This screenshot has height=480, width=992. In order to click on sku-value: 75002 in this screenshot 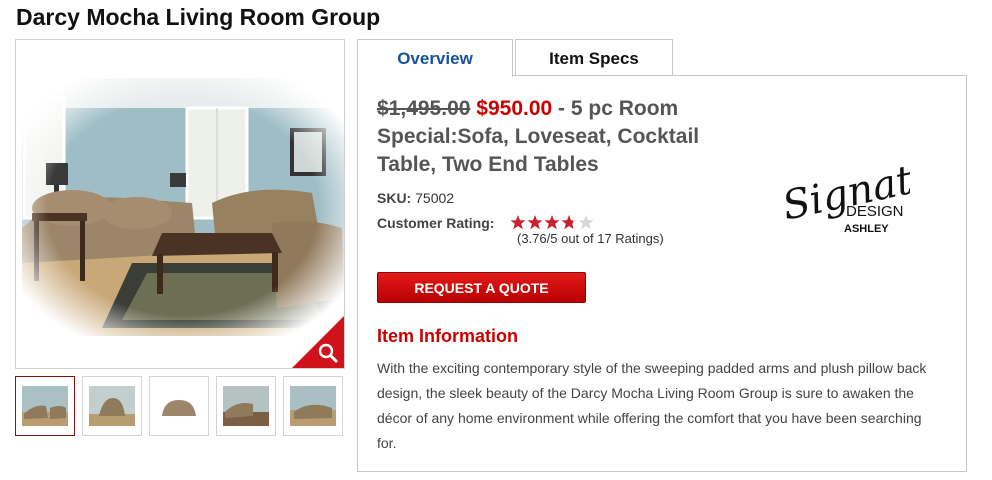, I will do `click(435, 198)`.